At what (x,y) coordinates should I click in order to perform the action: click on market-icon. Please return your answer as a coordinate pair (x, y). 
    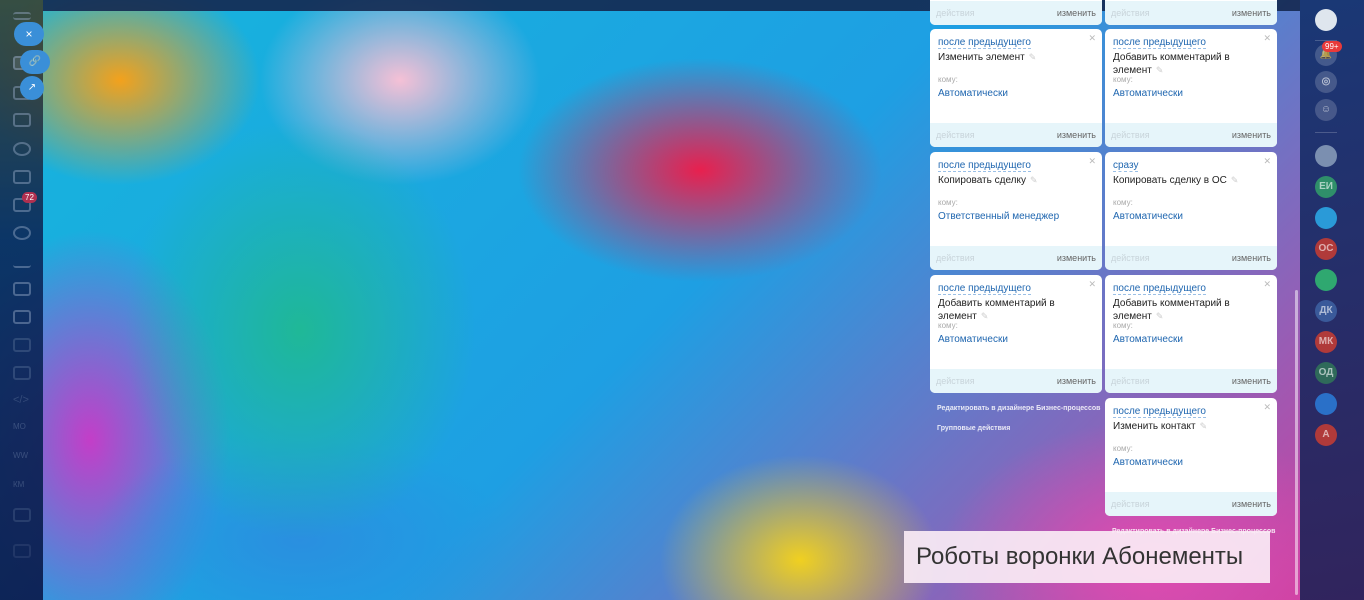
    Looking at the image, I should click on (22, 345).